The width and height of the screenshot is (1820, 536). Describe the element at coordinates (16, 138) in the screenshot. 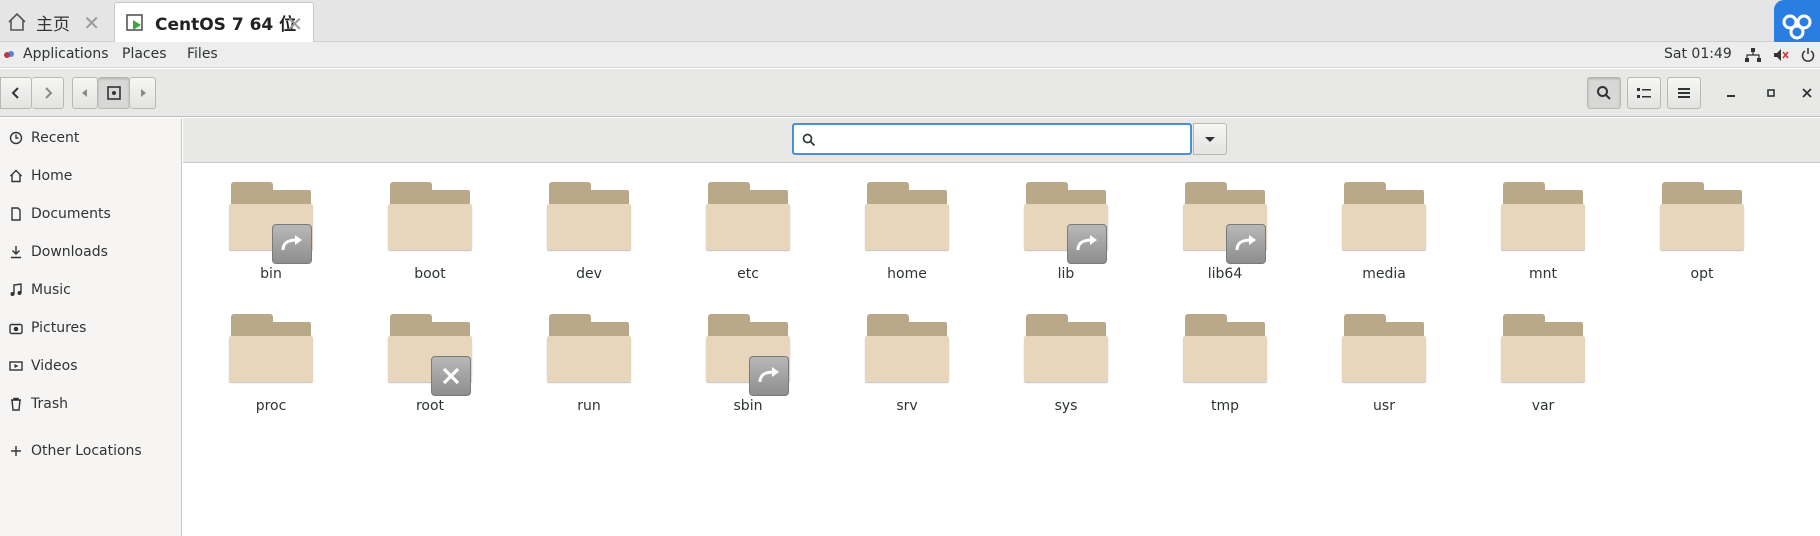

I see `clock-icon` at that location.